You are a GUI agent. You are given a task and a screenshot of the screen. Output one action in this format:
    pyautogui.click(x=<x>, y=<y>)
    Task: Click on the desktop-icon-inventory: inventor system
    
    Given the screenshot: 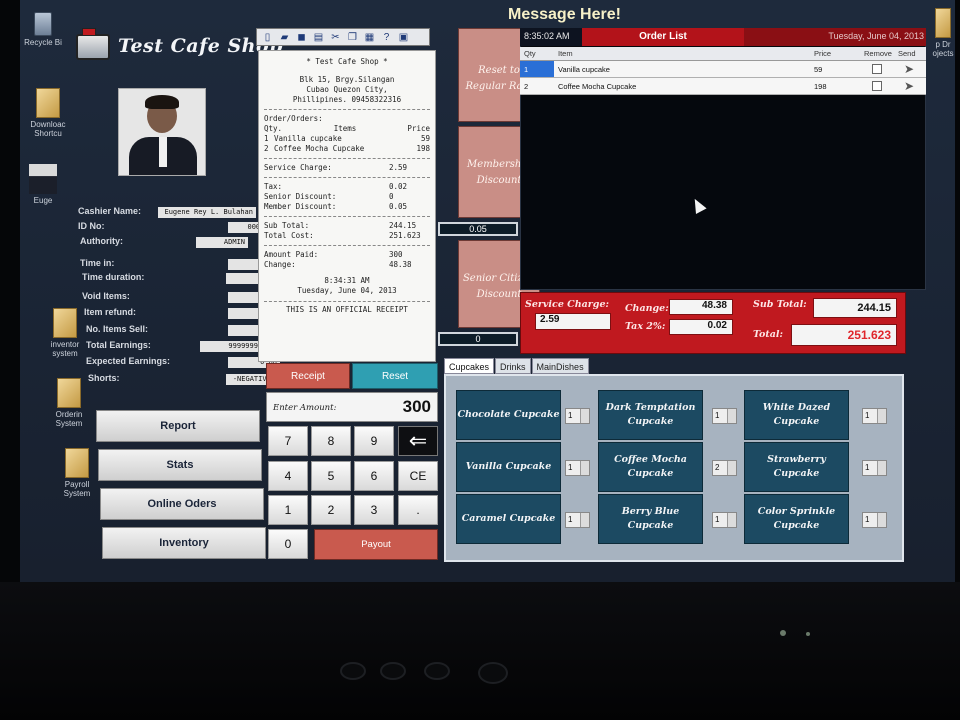 What is the action you would take?
    pyautogui.click(x=65, y=333)
    